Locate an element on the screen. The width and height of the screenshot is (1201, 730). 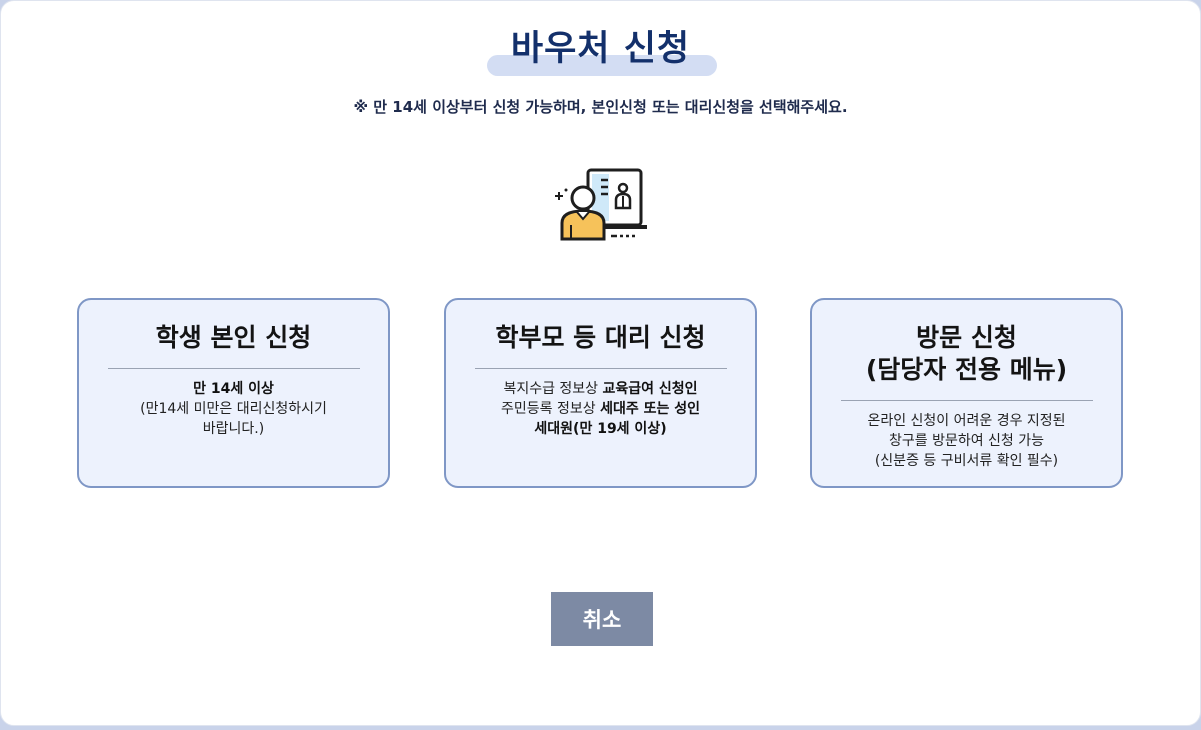
card-title-line: (담당자 전용 메뉴) is located at coordinates (966, 369).